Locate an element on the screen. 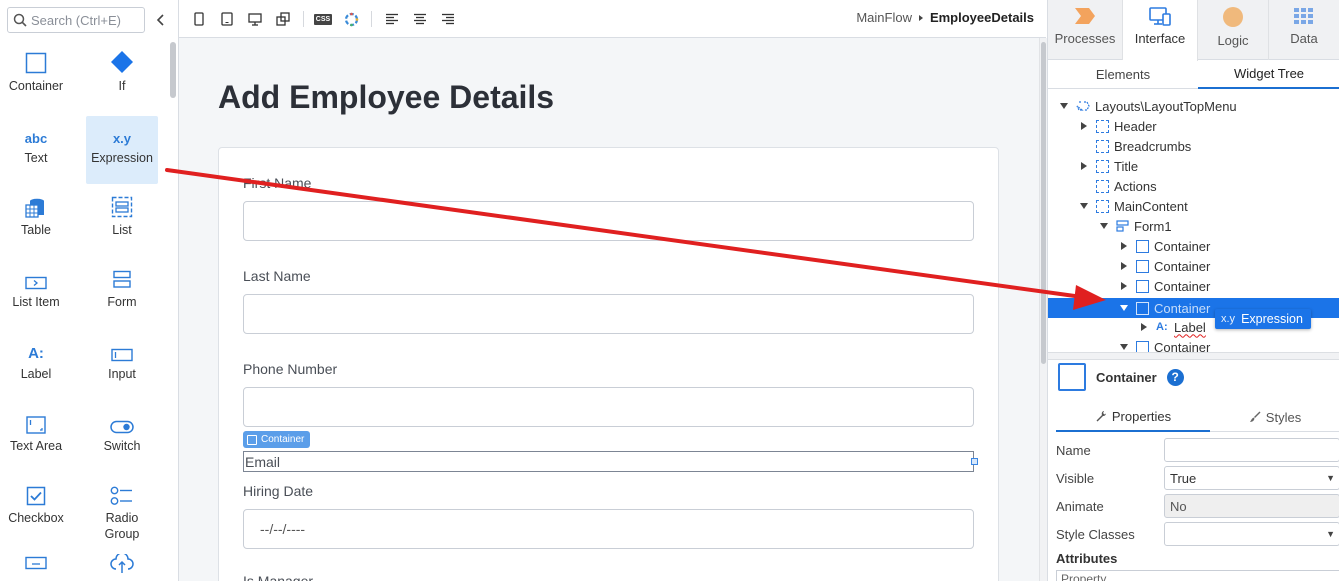  tool-table: Table is located at coordinates (36, 222).